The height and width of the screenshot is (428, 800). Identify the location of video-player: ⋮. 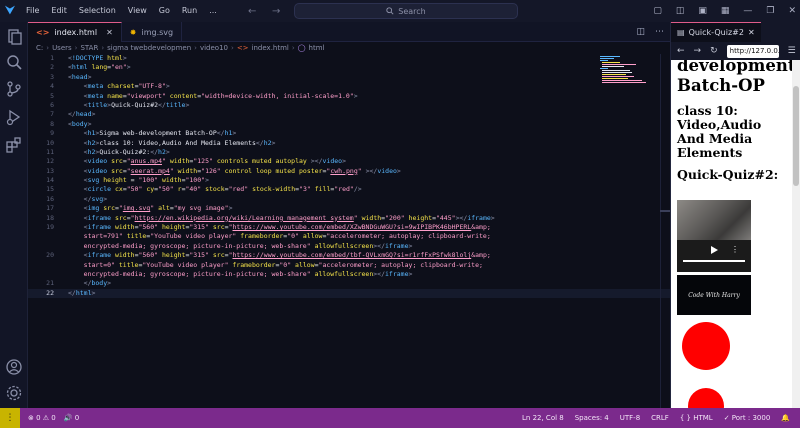
(714, 236).